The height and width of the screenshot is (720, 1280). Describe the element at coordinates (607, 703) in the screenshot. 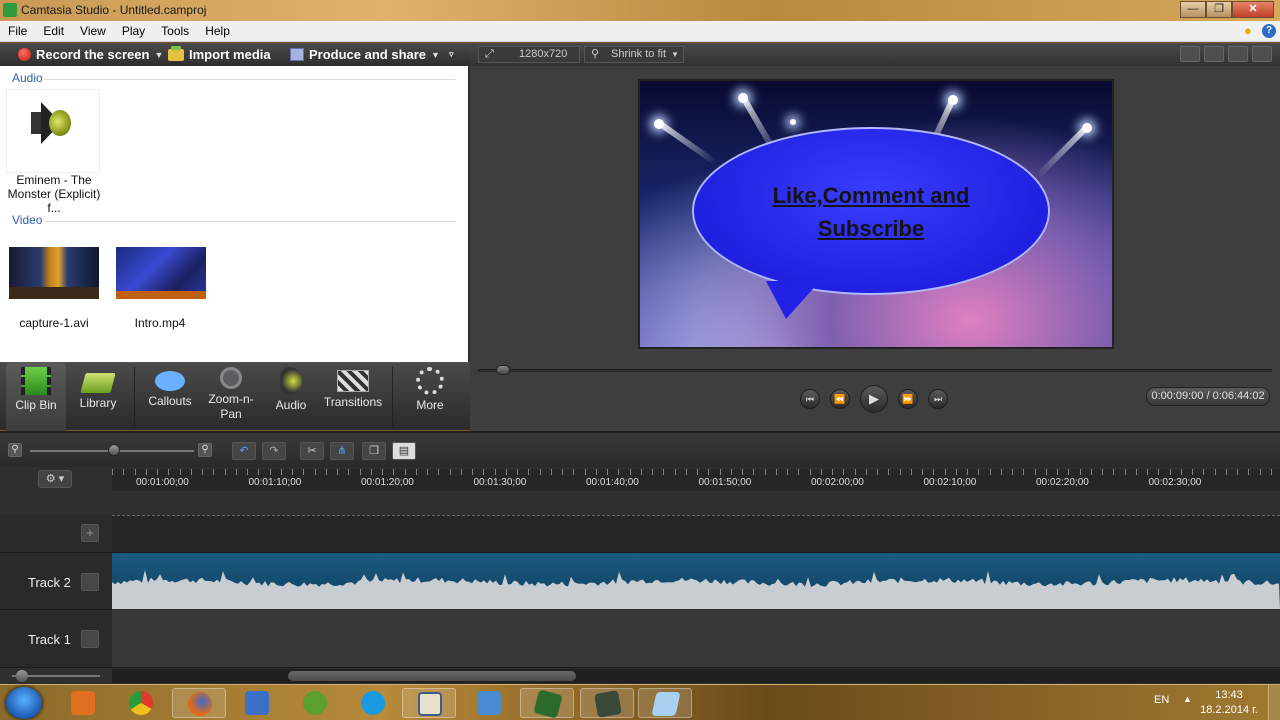

I see `taskbar-camtasia-recorder` at that location.